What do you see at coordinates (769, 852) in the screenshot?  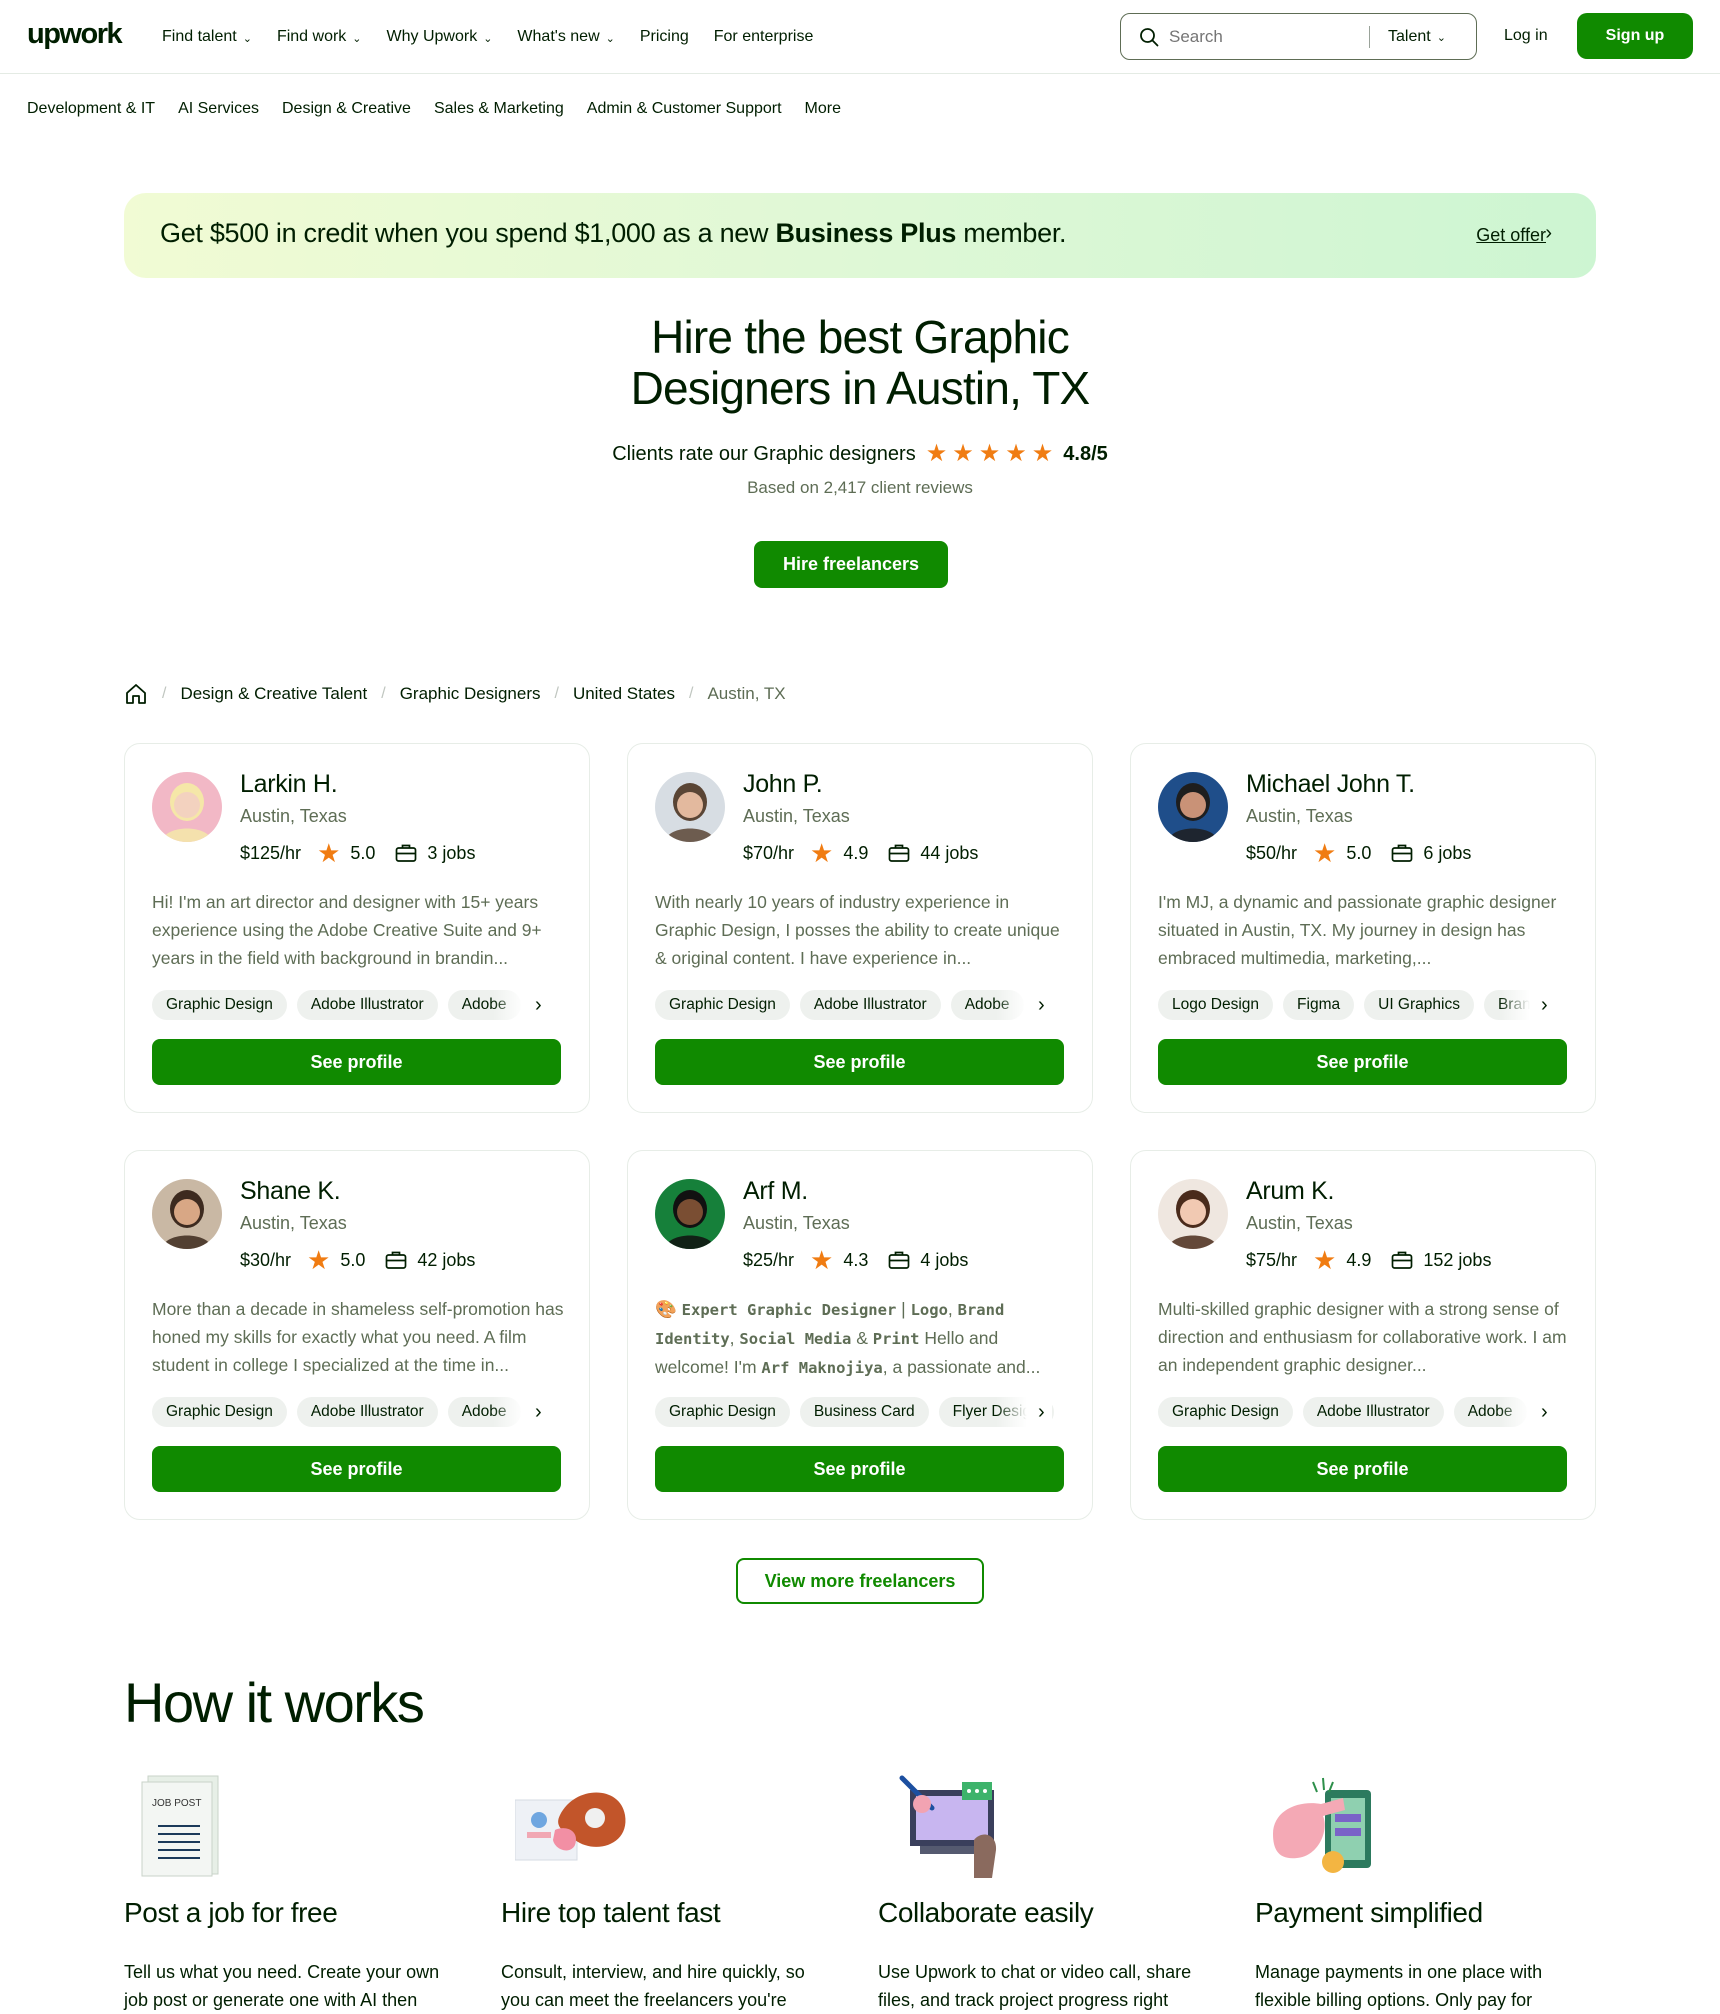 I see `hourly-rate: $70/hr` at bounding box center [769, 852].